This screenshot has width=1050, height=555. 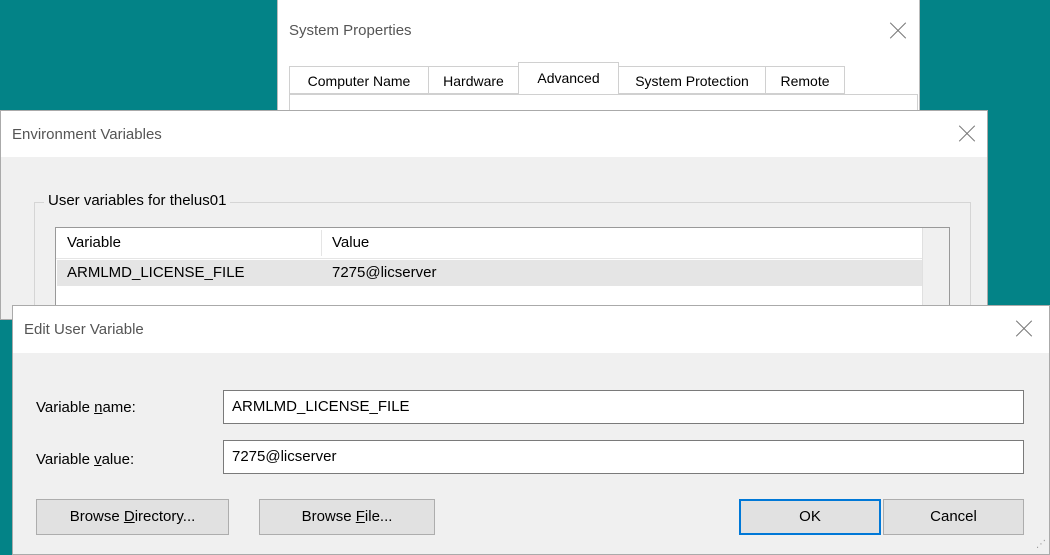 I want to click on row-value: 7275@licserver, so click(x=384, y=272).